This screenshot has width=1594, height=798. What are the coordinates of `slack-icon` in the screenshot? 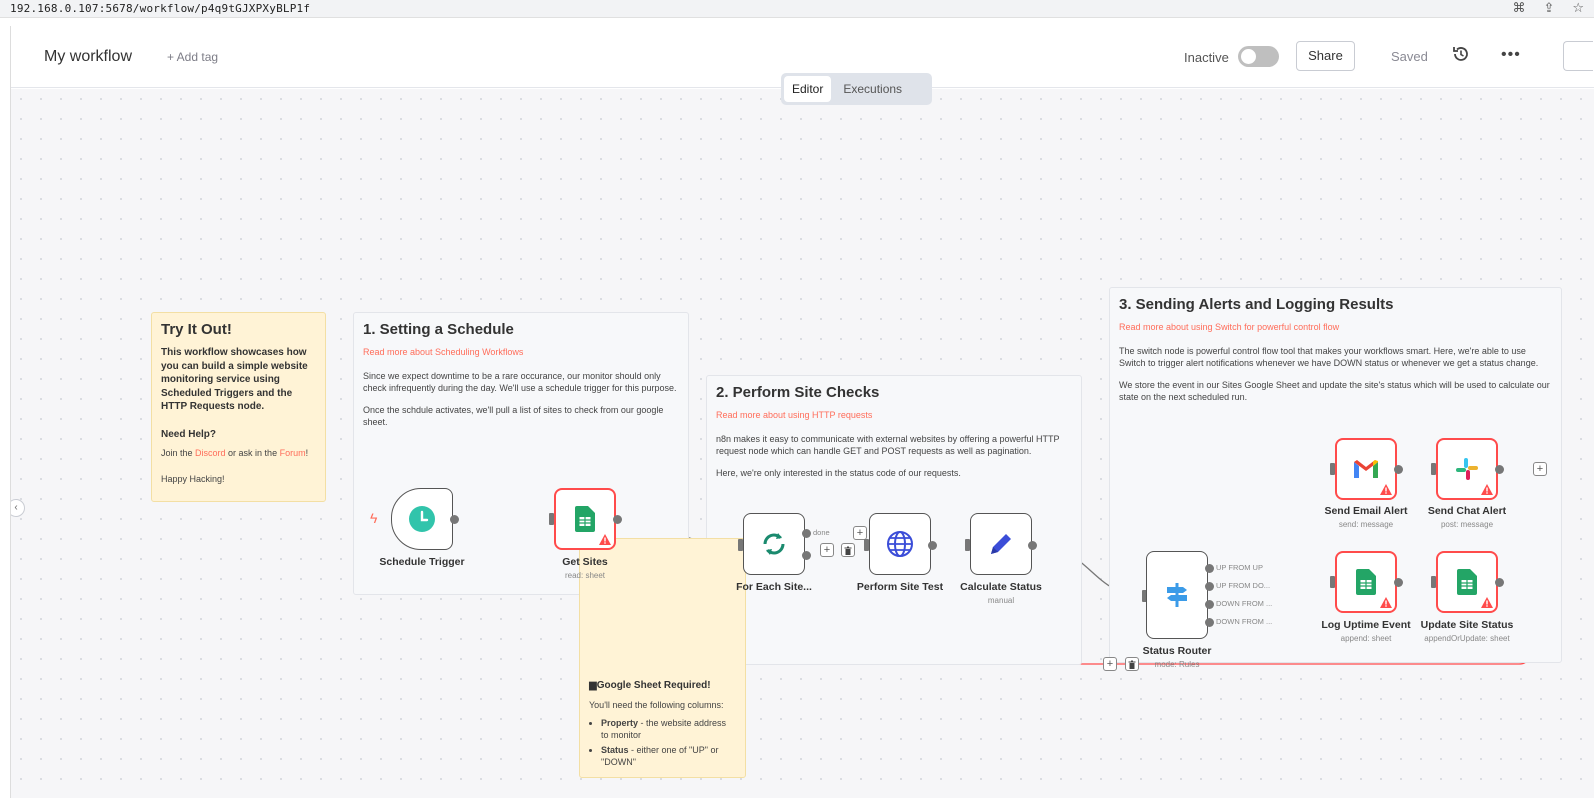 It's located at (1467, 469).